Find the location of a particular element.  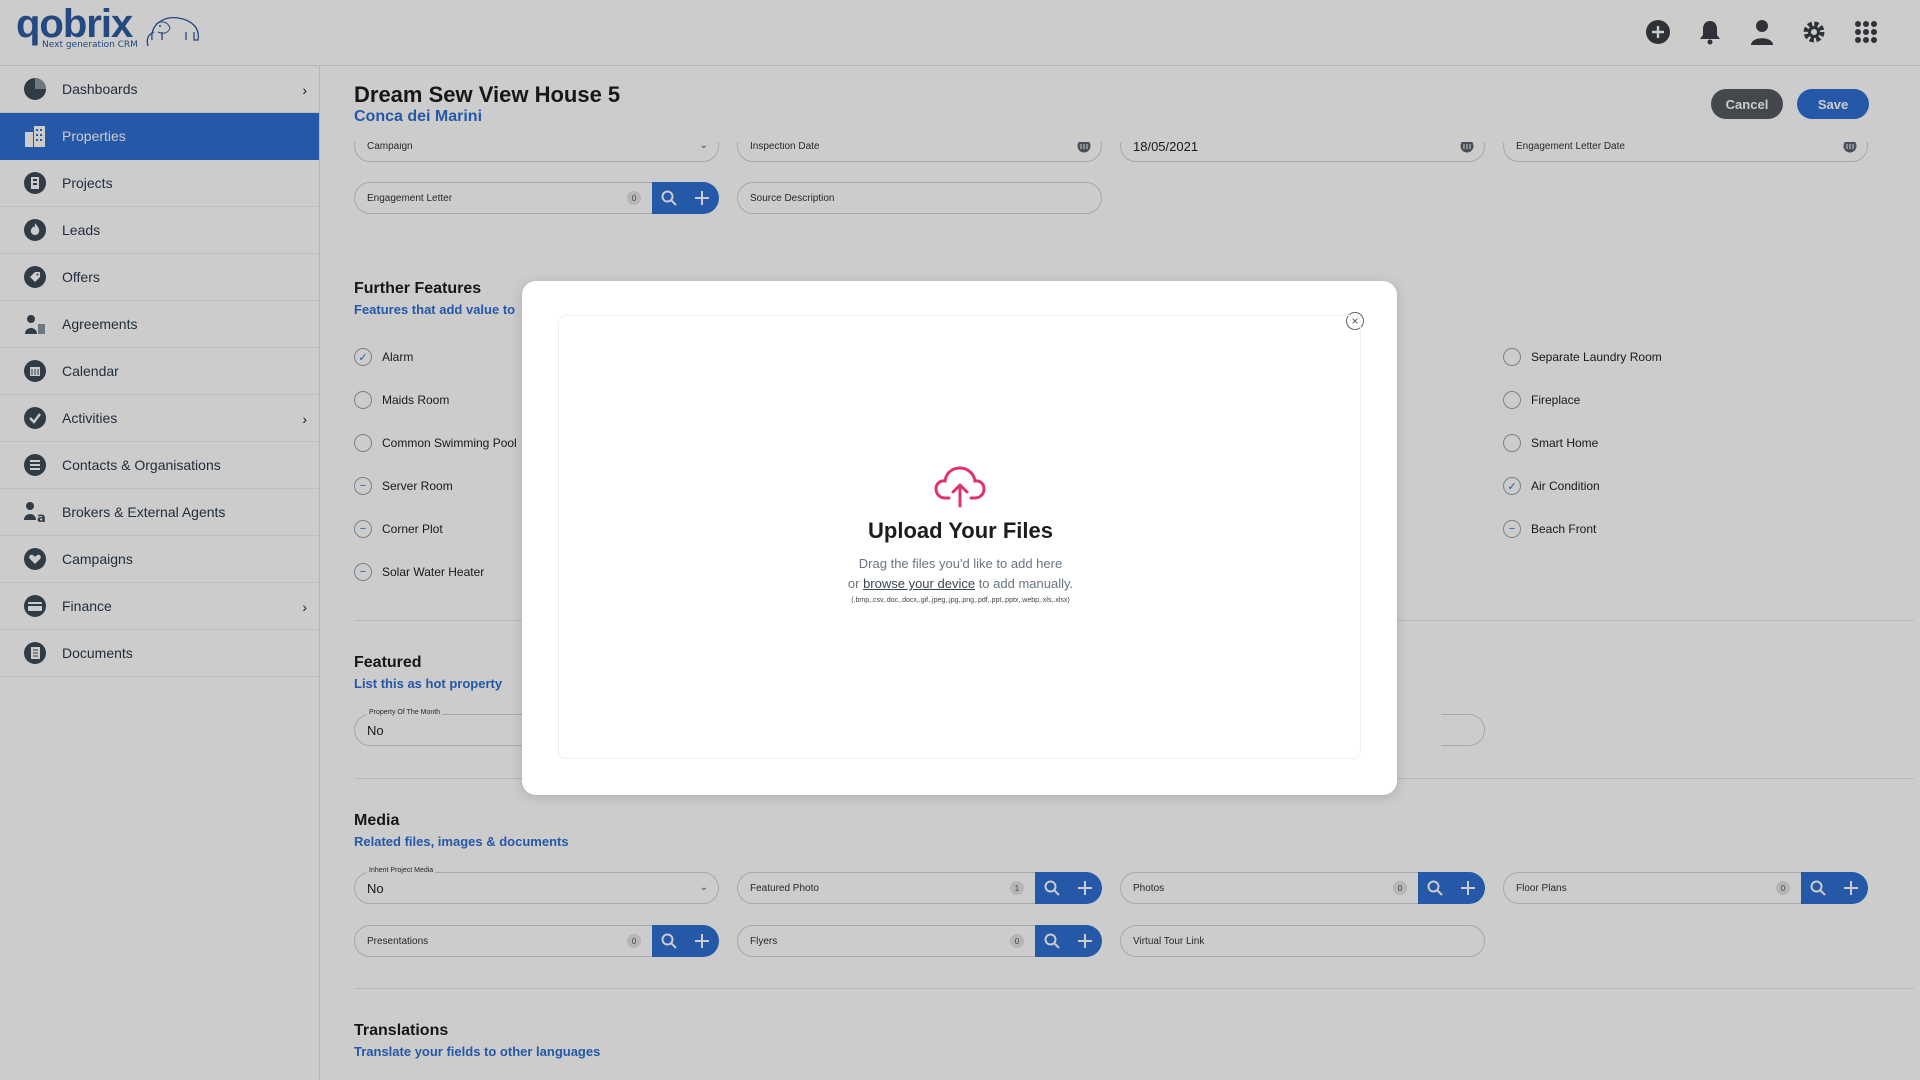

upload-title: Upload Your Files is located at coordinates (960, 530).